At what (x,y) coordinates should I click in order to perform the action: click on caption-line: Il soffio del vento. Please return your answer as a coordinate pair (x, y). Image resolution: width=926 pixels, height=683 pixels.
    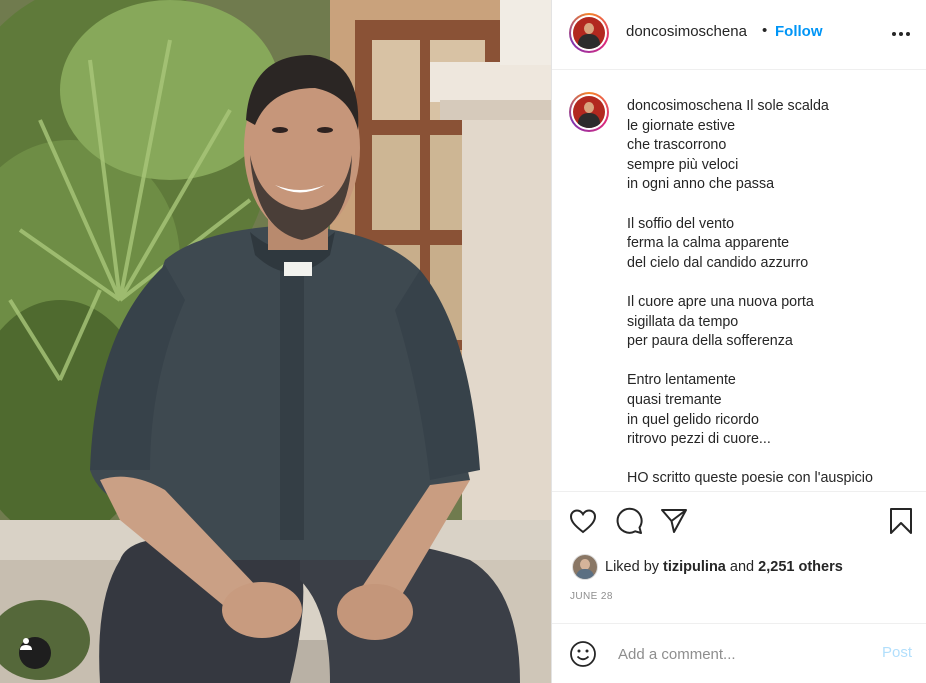
    Looking at the image, I should click on (773, 225).